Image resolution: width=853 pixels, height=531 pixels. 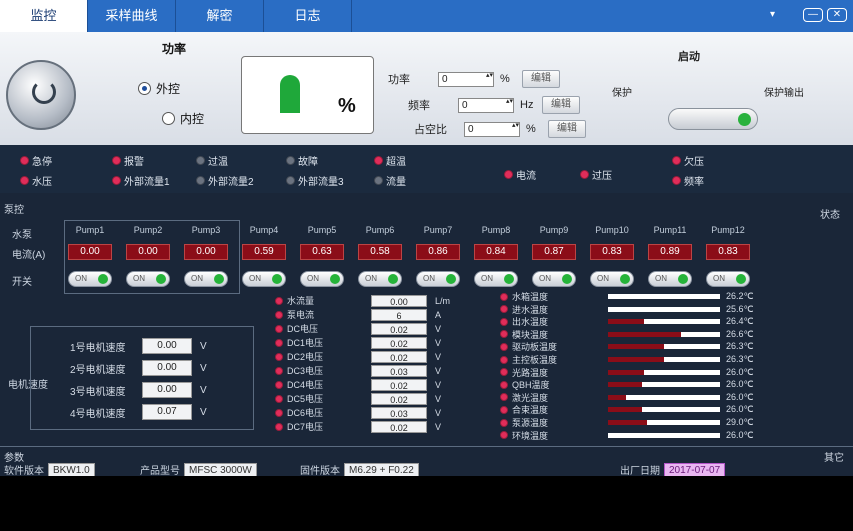 I want to click on pump-switch-7: ON, so click(x=438, y=279).